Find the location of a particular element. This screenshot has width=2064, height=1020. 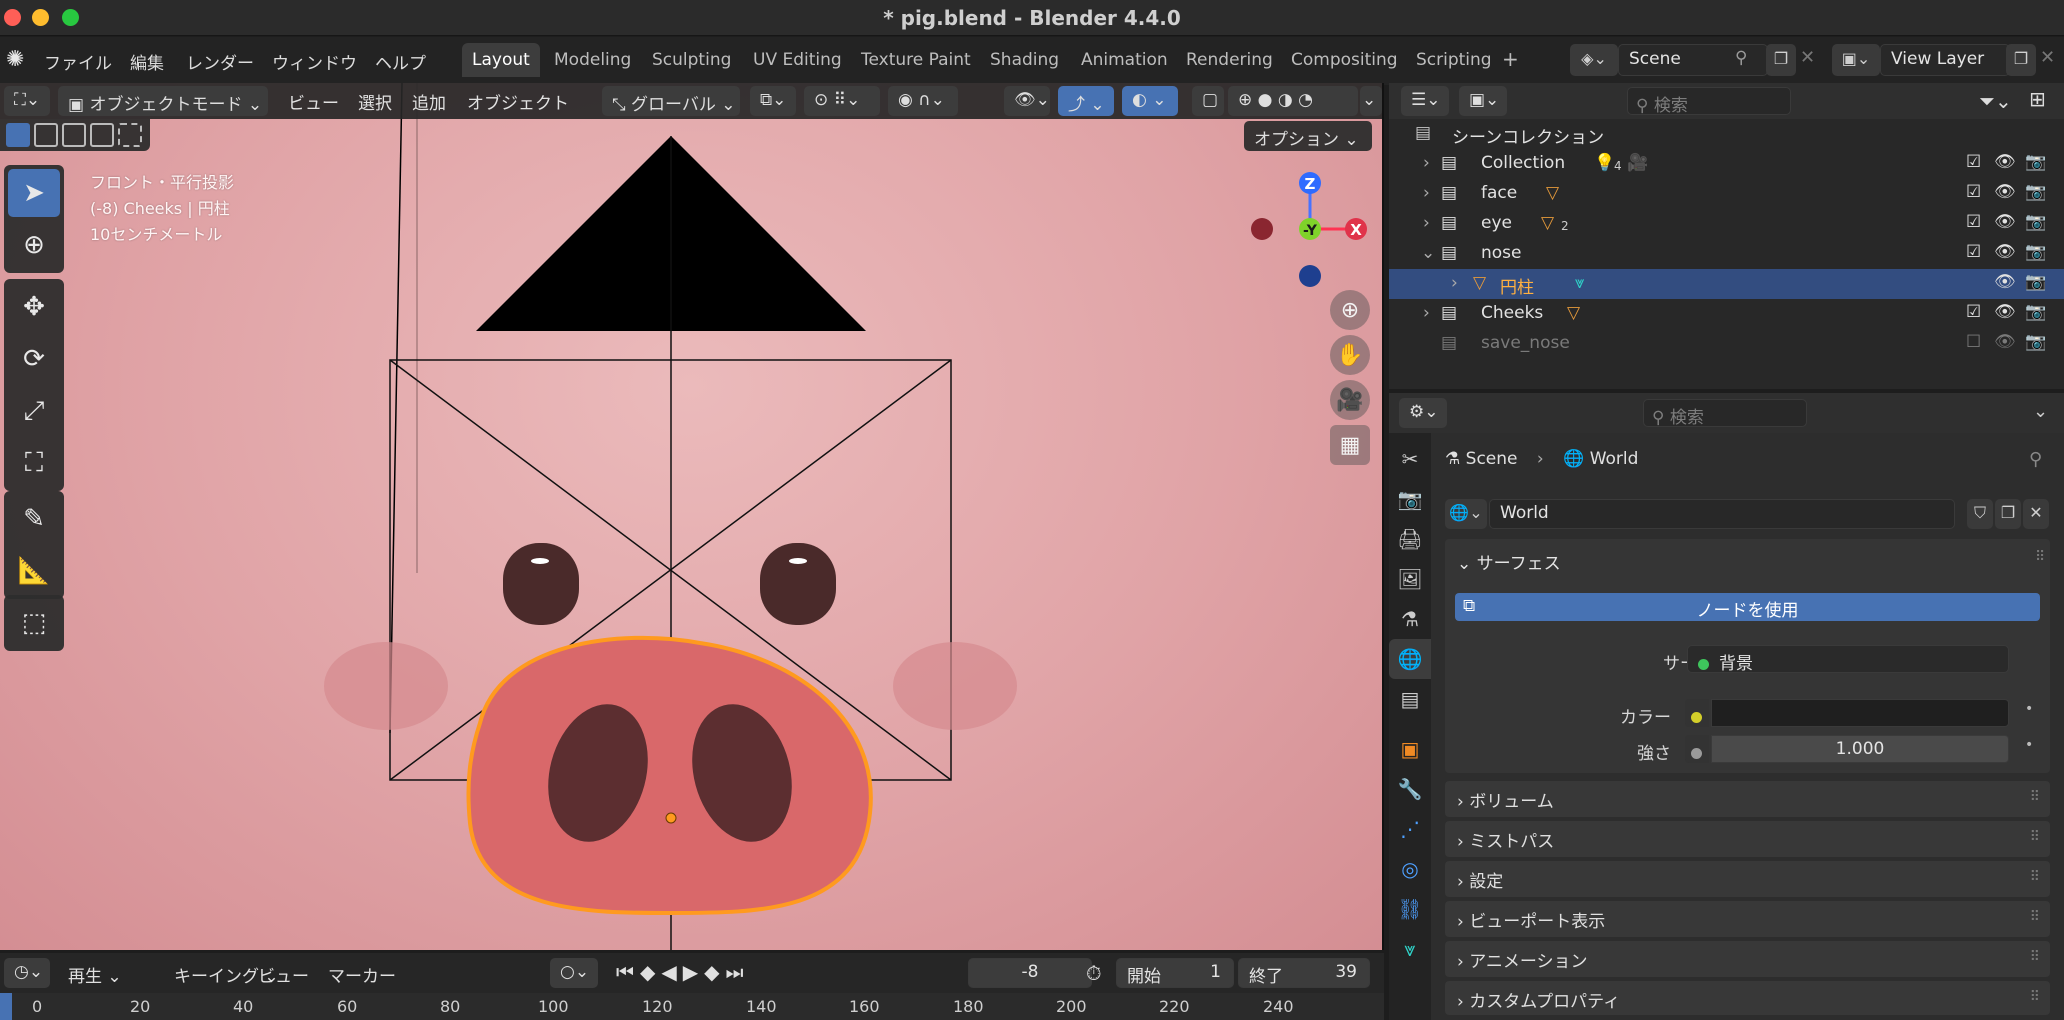

panel-viewport-display: › ビューポート表示 ⠿ is located at coordinates (1747, 919).